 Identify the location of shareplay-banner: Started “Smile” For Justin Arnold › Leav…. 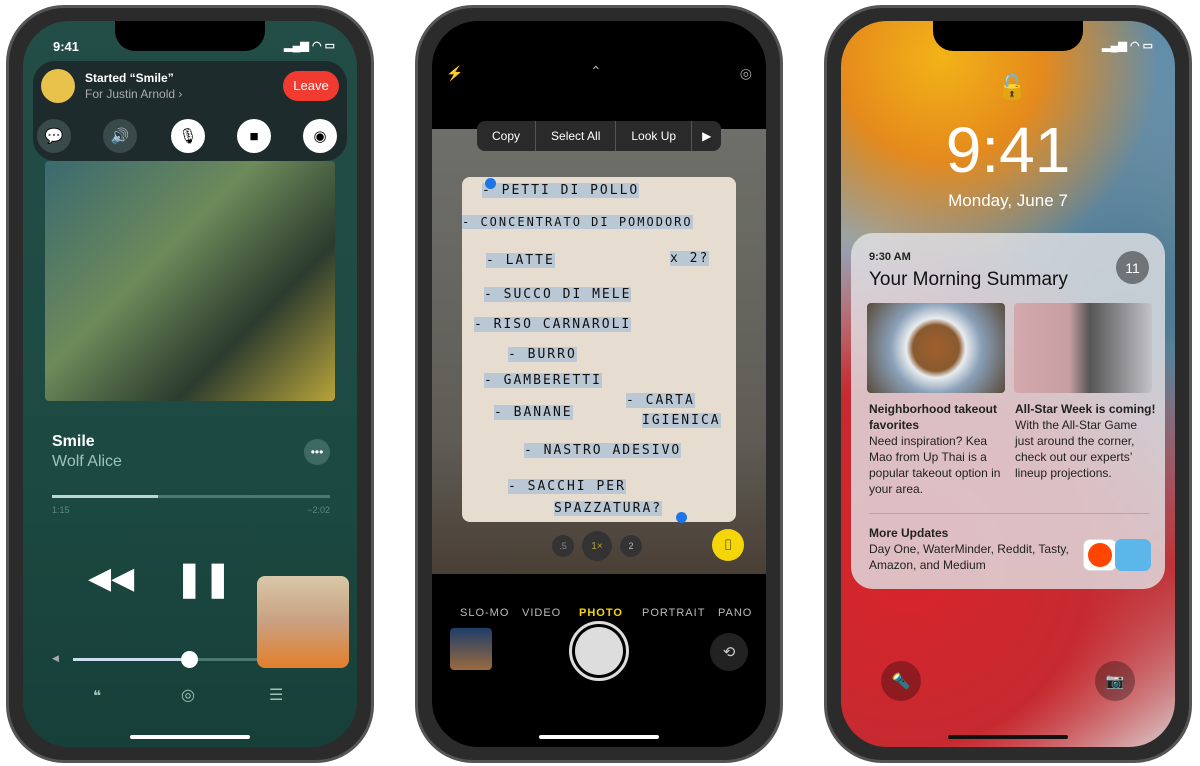
(190, 111).